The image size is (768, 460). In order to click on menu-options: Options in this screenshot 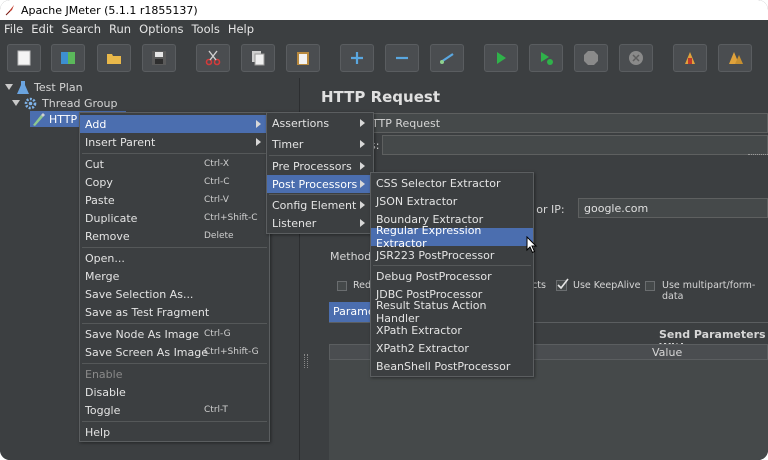, I will do `click(161, 29)`.